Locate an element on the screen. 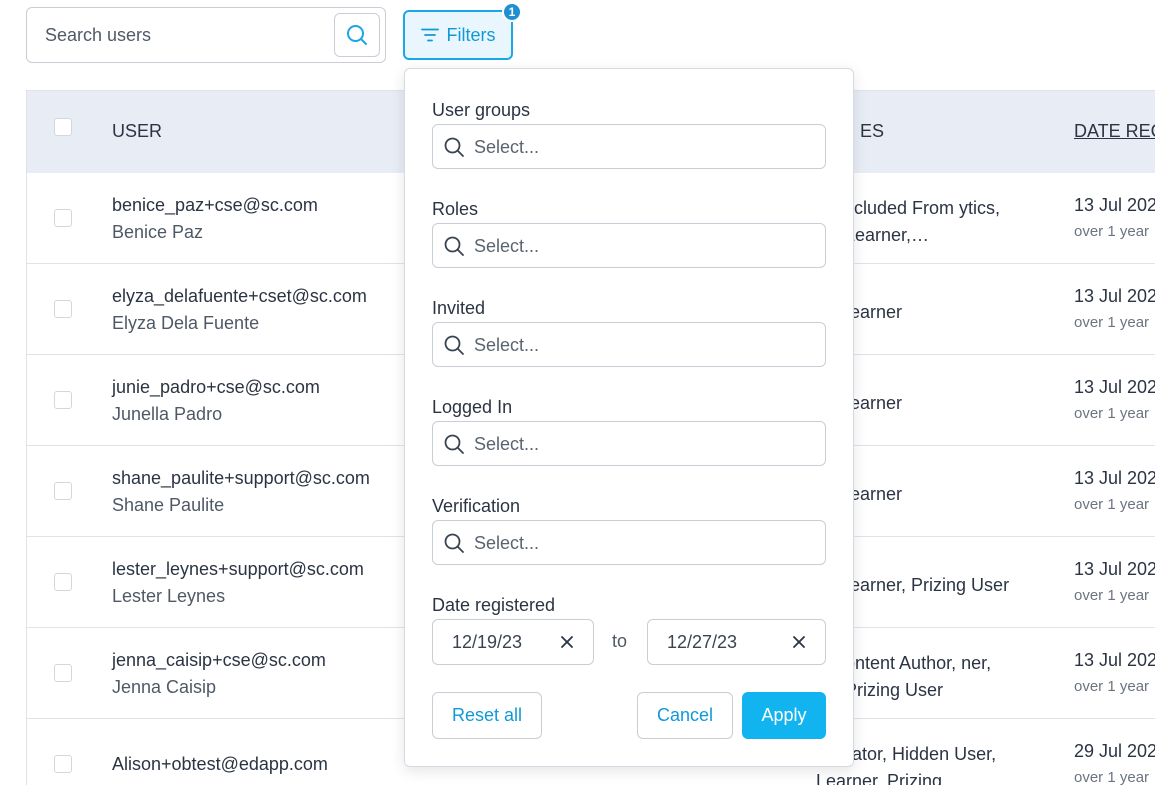 This screenshot has height=785, width=1155. user-name: Lester Leynes is located at coordinates (169, 596).